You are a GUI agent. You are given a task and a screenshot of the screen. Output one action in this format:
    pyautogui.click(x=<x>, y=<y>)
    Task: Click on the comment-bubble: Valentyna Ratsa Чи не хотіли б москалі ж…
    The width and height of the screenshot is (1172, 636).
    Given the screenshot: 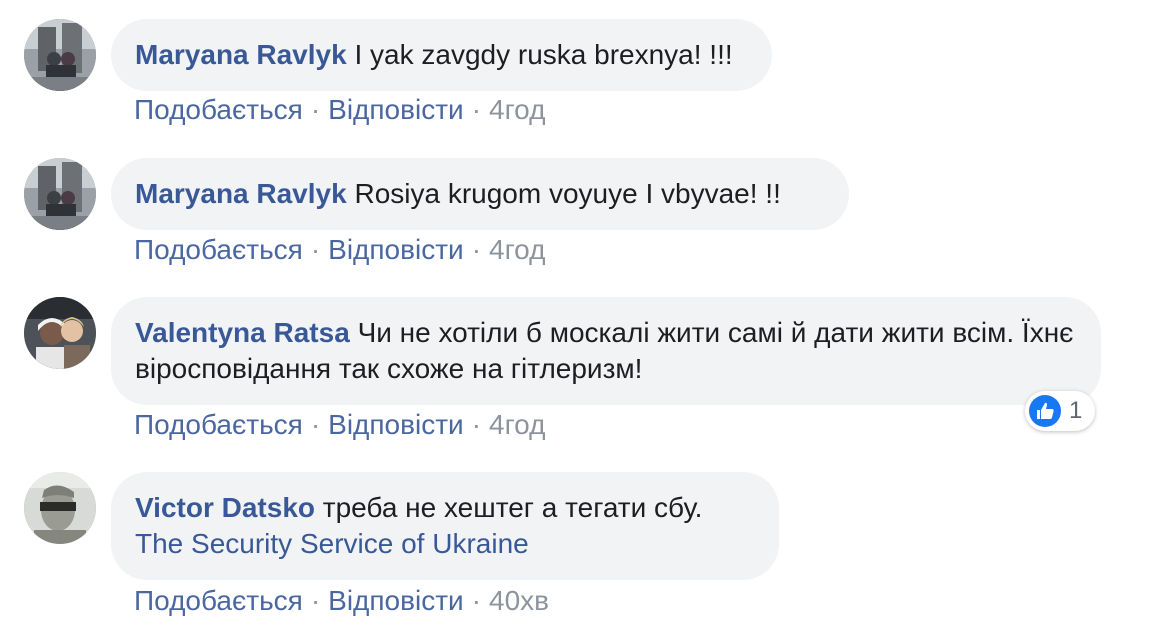 What is the action you would take?
    pyautogui.click(x=606, y=351)
    